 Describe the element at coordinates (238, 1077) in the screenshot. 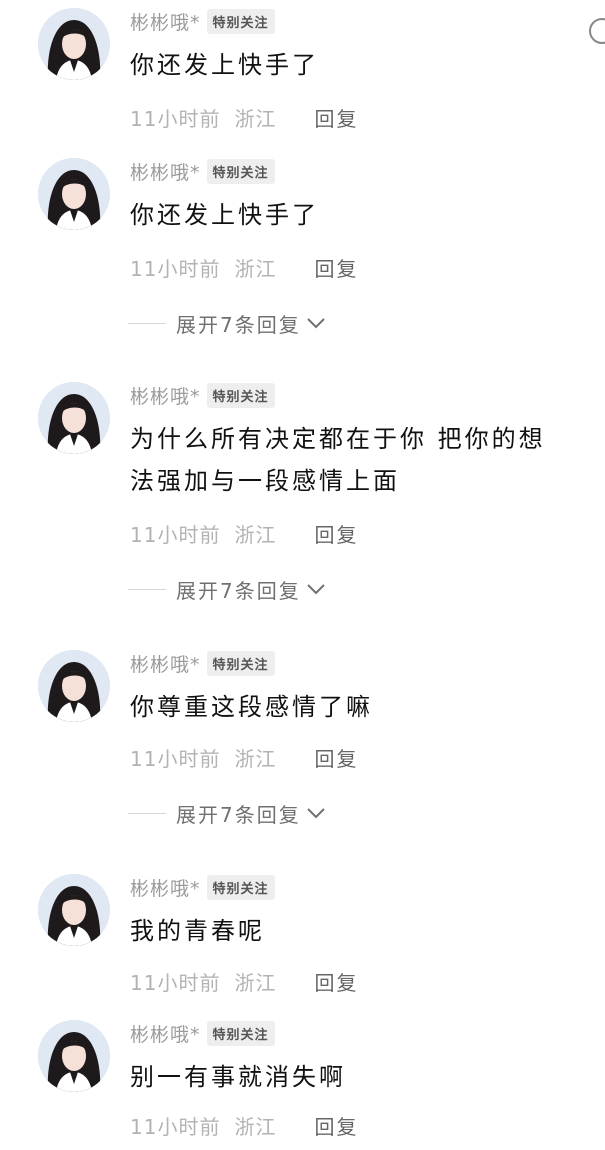

I see `comment-text-line: 别一有事就消失啊` at that location.